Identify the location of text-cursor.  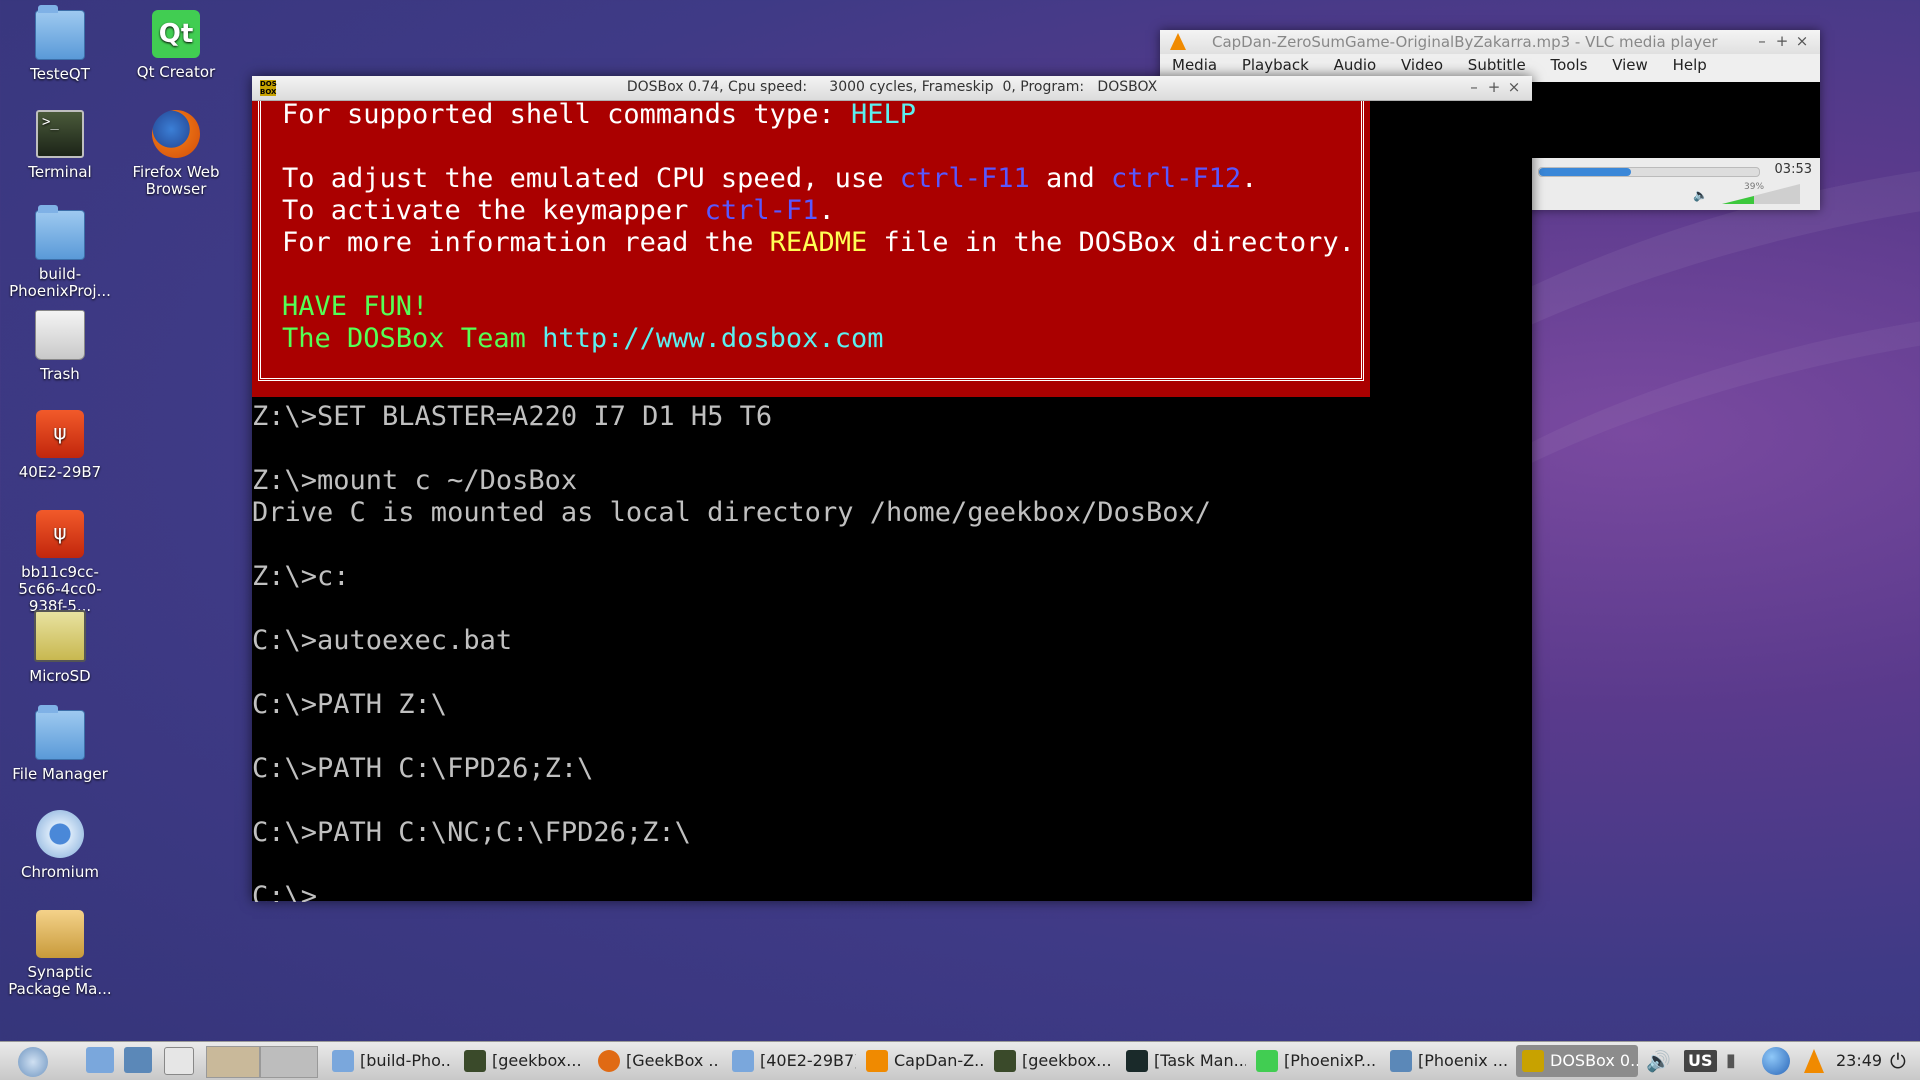
(325, 894).